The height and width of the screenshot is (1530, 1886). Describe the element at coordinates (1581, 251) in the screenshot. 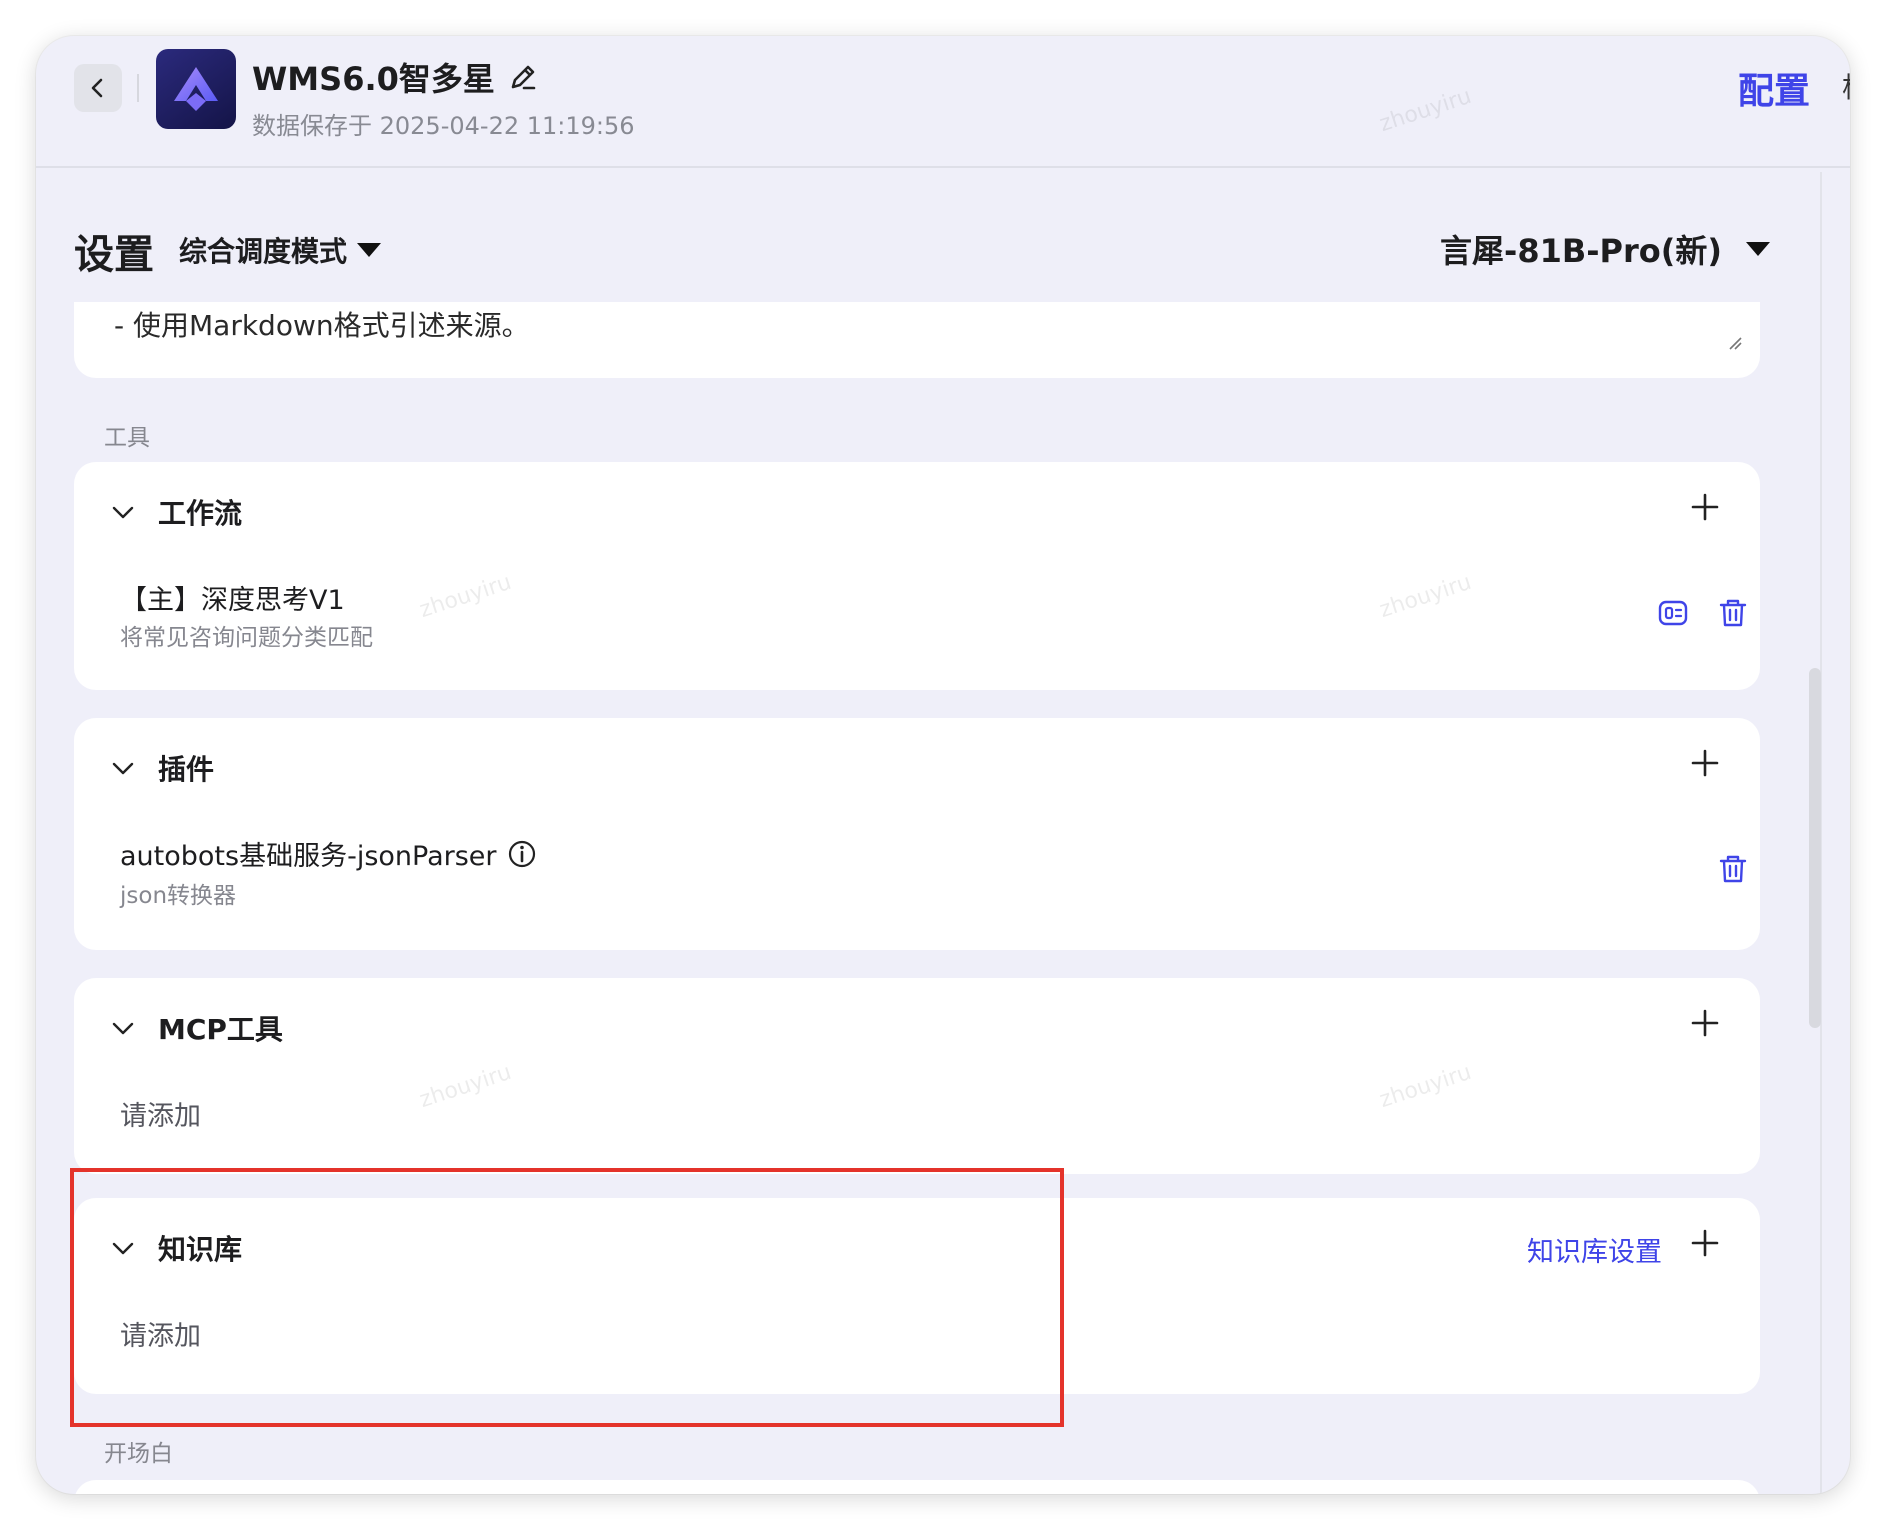

I see `model-value: 言犀-81B-Pro(新)` at that location.